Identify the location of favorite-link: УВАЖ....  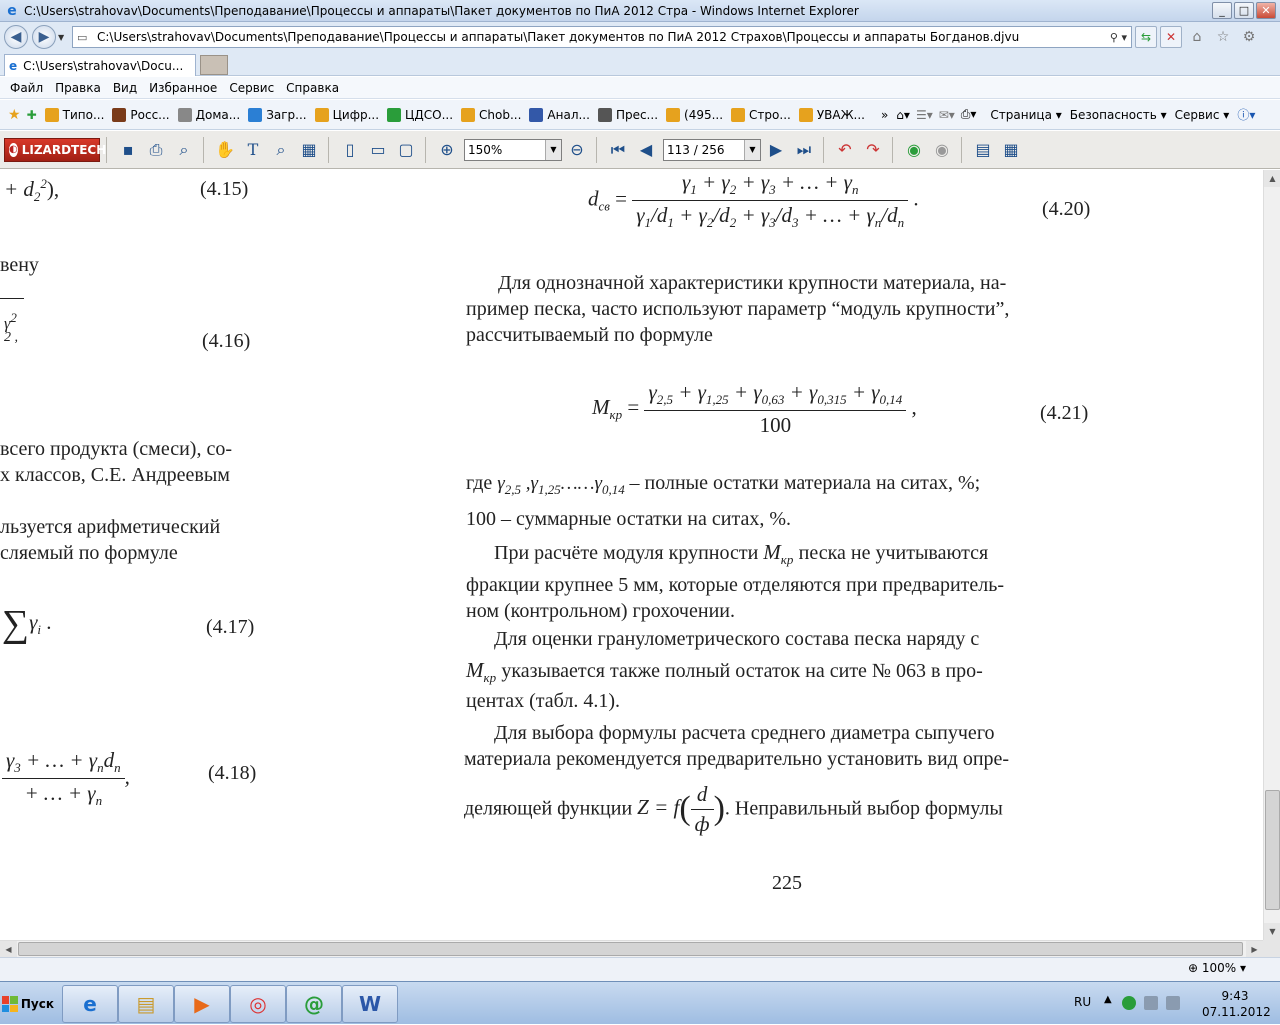
(831, 114).